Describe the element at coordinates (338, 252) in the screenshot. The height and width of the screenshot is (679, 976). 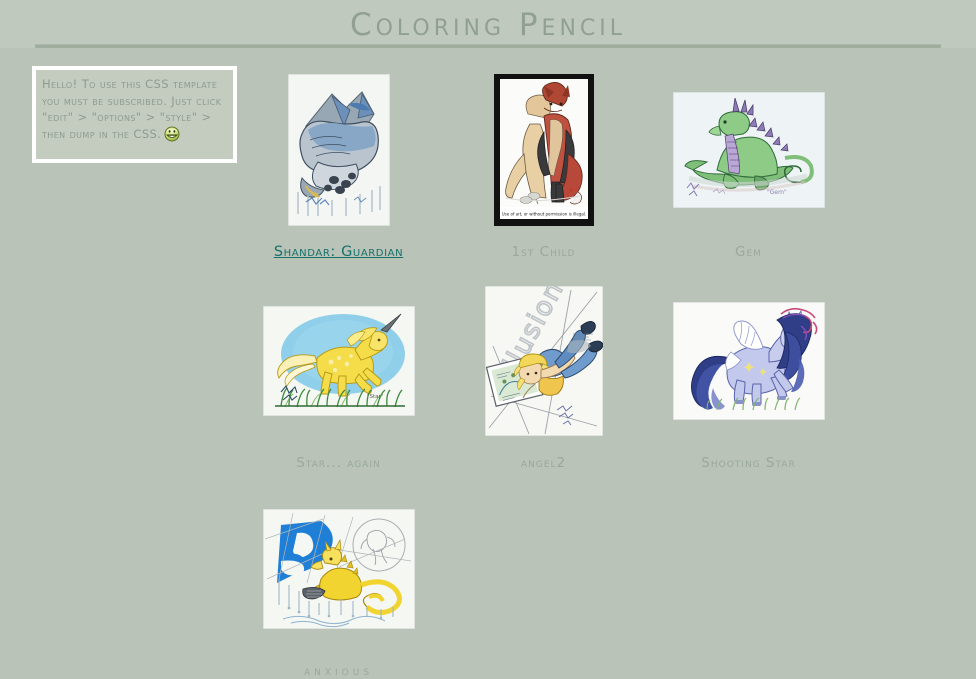
I see `gallery-caption-link: Shandar: Guardian` at that location.